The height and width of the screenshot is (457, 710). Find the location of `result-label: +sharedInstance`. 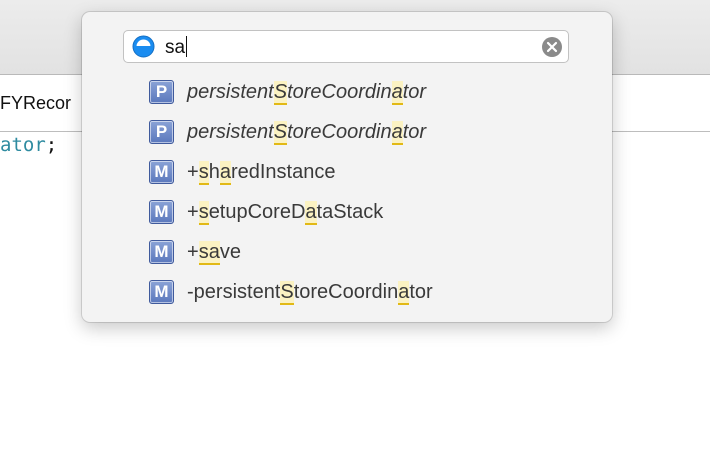

result-label: +sharedInstance is located at coordinates (261, 172).